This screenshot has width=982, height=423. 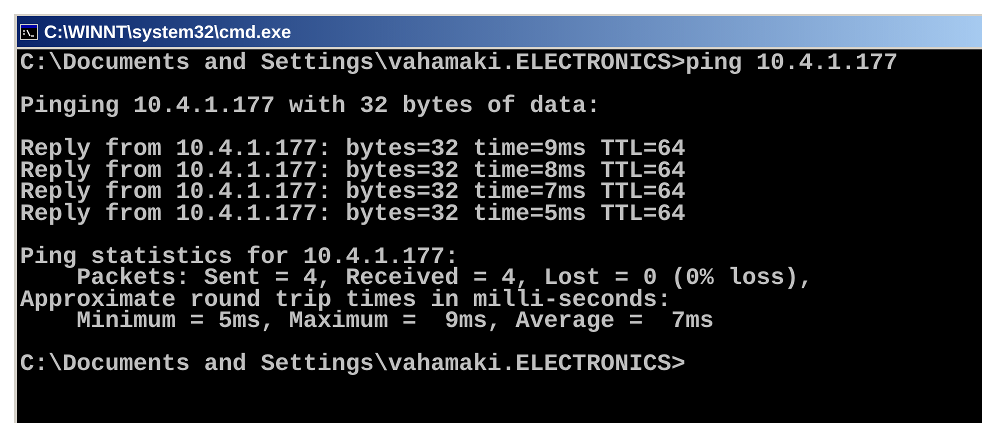 What do you see at coordinates (346, 300) in the screenshot?
I see `console-line: Approximate round trip times in milli-seconds:` at bounding box center [346, 300].